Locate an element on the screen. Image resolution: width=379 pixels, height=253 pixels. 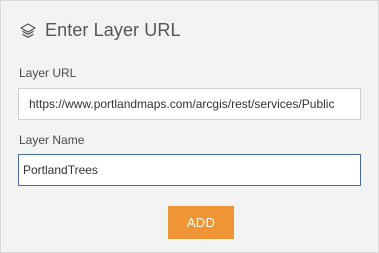
layer-name-label: Layer Name is located at coordinates (52, 140).